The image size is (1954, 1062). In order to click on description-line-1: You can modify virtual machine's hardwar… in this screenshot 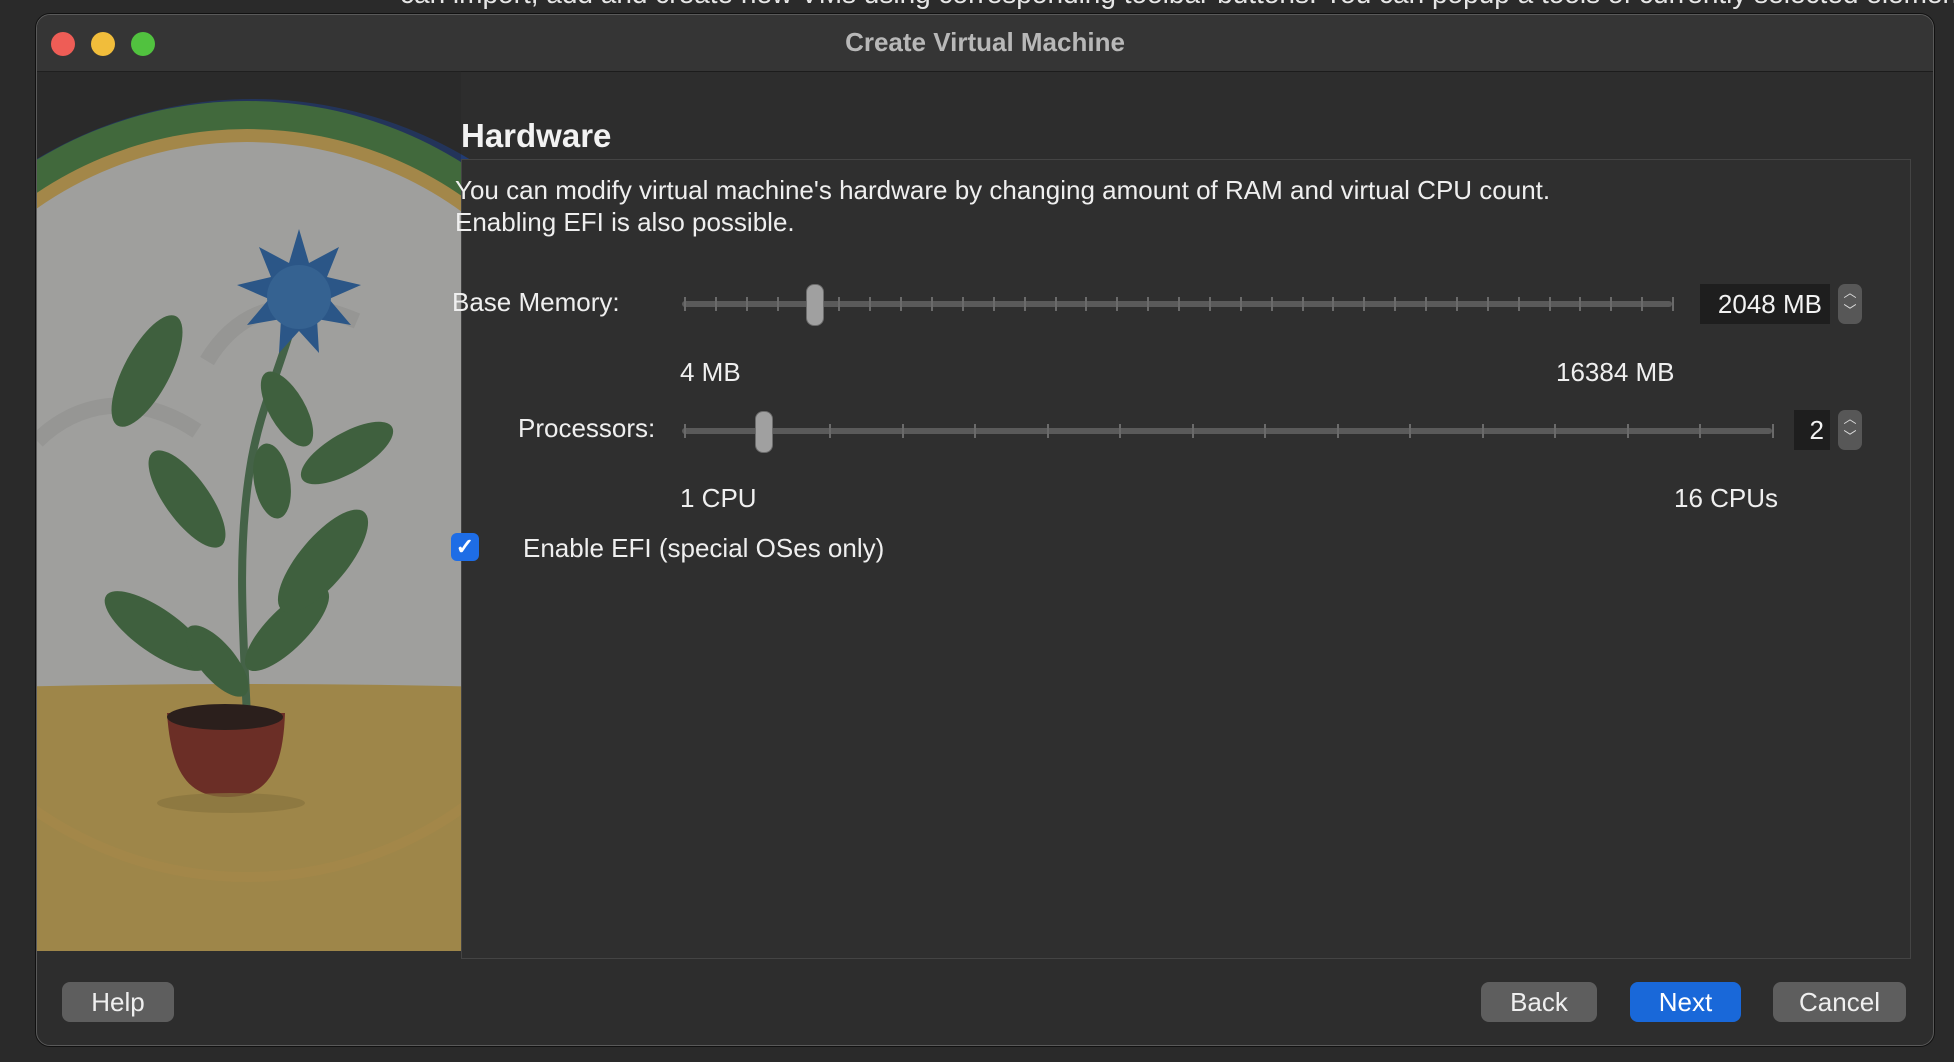, I will do `click(1003, 190)`.